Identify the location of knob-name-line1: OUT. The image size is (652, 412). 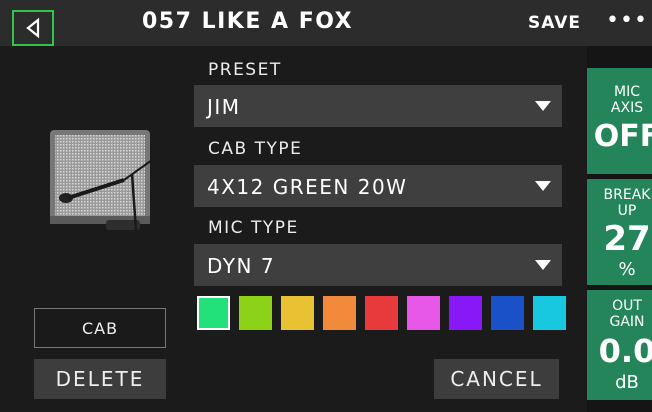
(627, 306).